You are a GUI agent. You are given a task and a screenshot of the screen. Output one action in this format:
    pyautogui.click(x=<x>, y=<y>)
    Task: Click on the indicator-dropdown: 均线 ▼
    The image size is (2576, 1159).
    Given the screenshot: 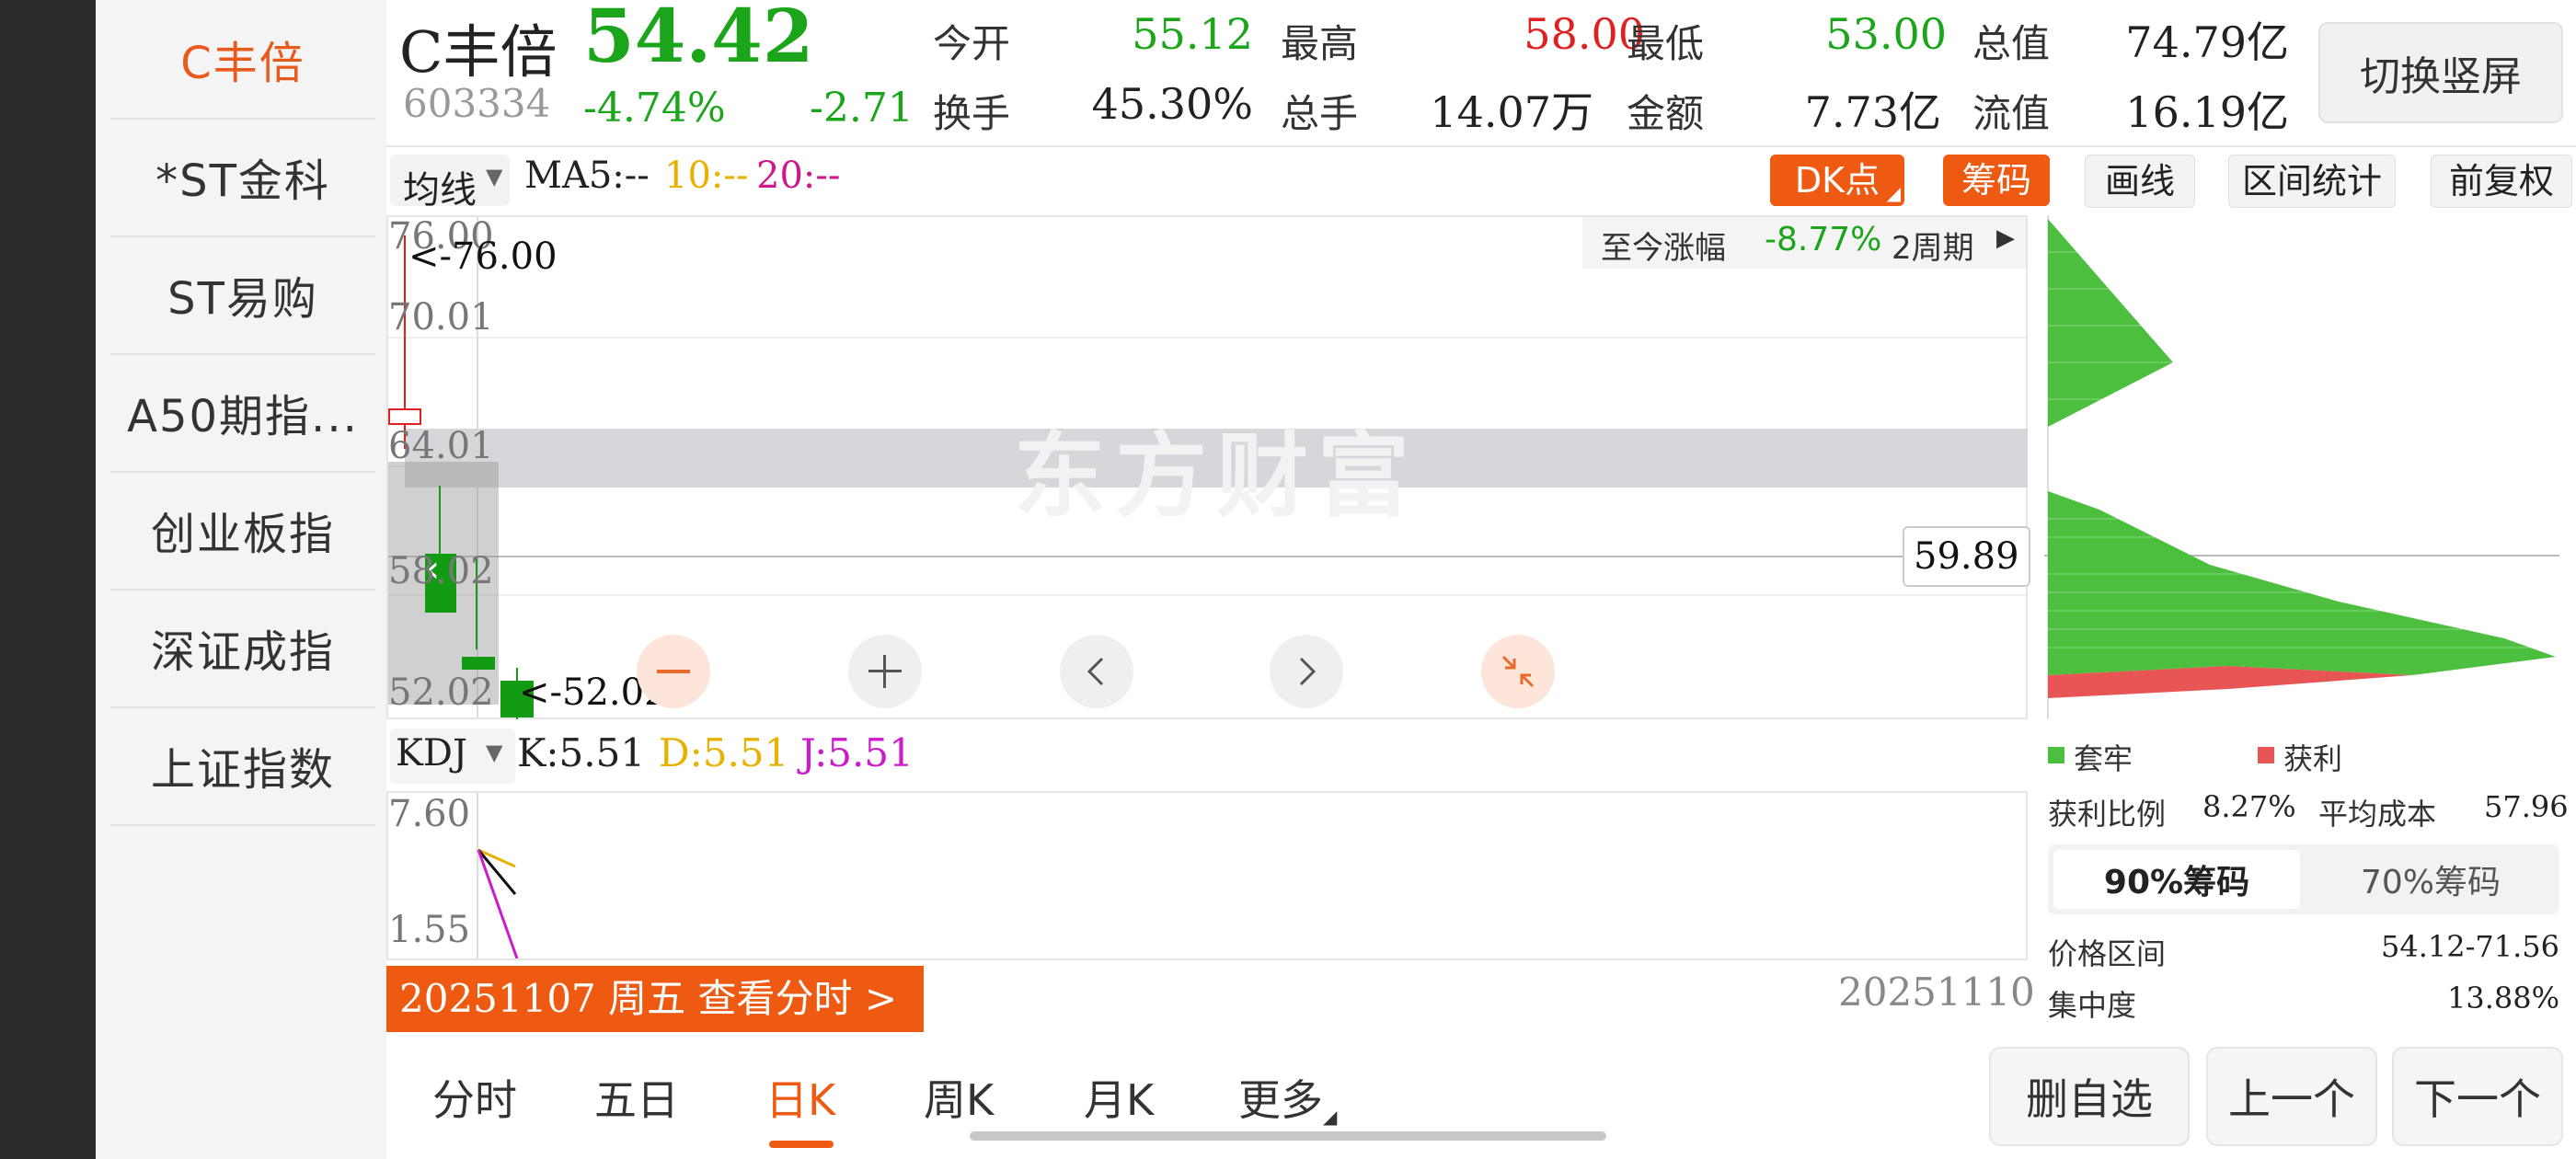 What is the action you would take?
    pyautogui.click(x=450, y=183)
    